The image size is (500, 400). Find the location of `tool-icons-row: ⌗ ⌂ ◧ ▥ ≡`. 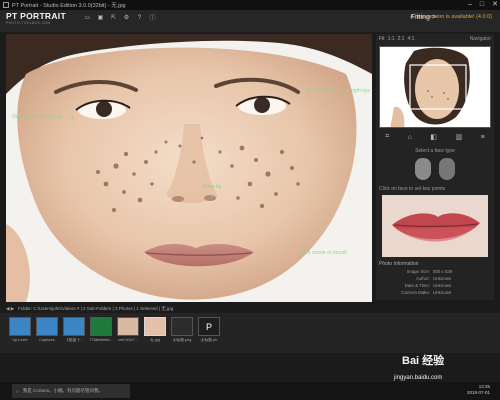

tool-icons-row: ⌗ ⌂ ◧ ▥ ≡ is located at coordinates (435, 137).